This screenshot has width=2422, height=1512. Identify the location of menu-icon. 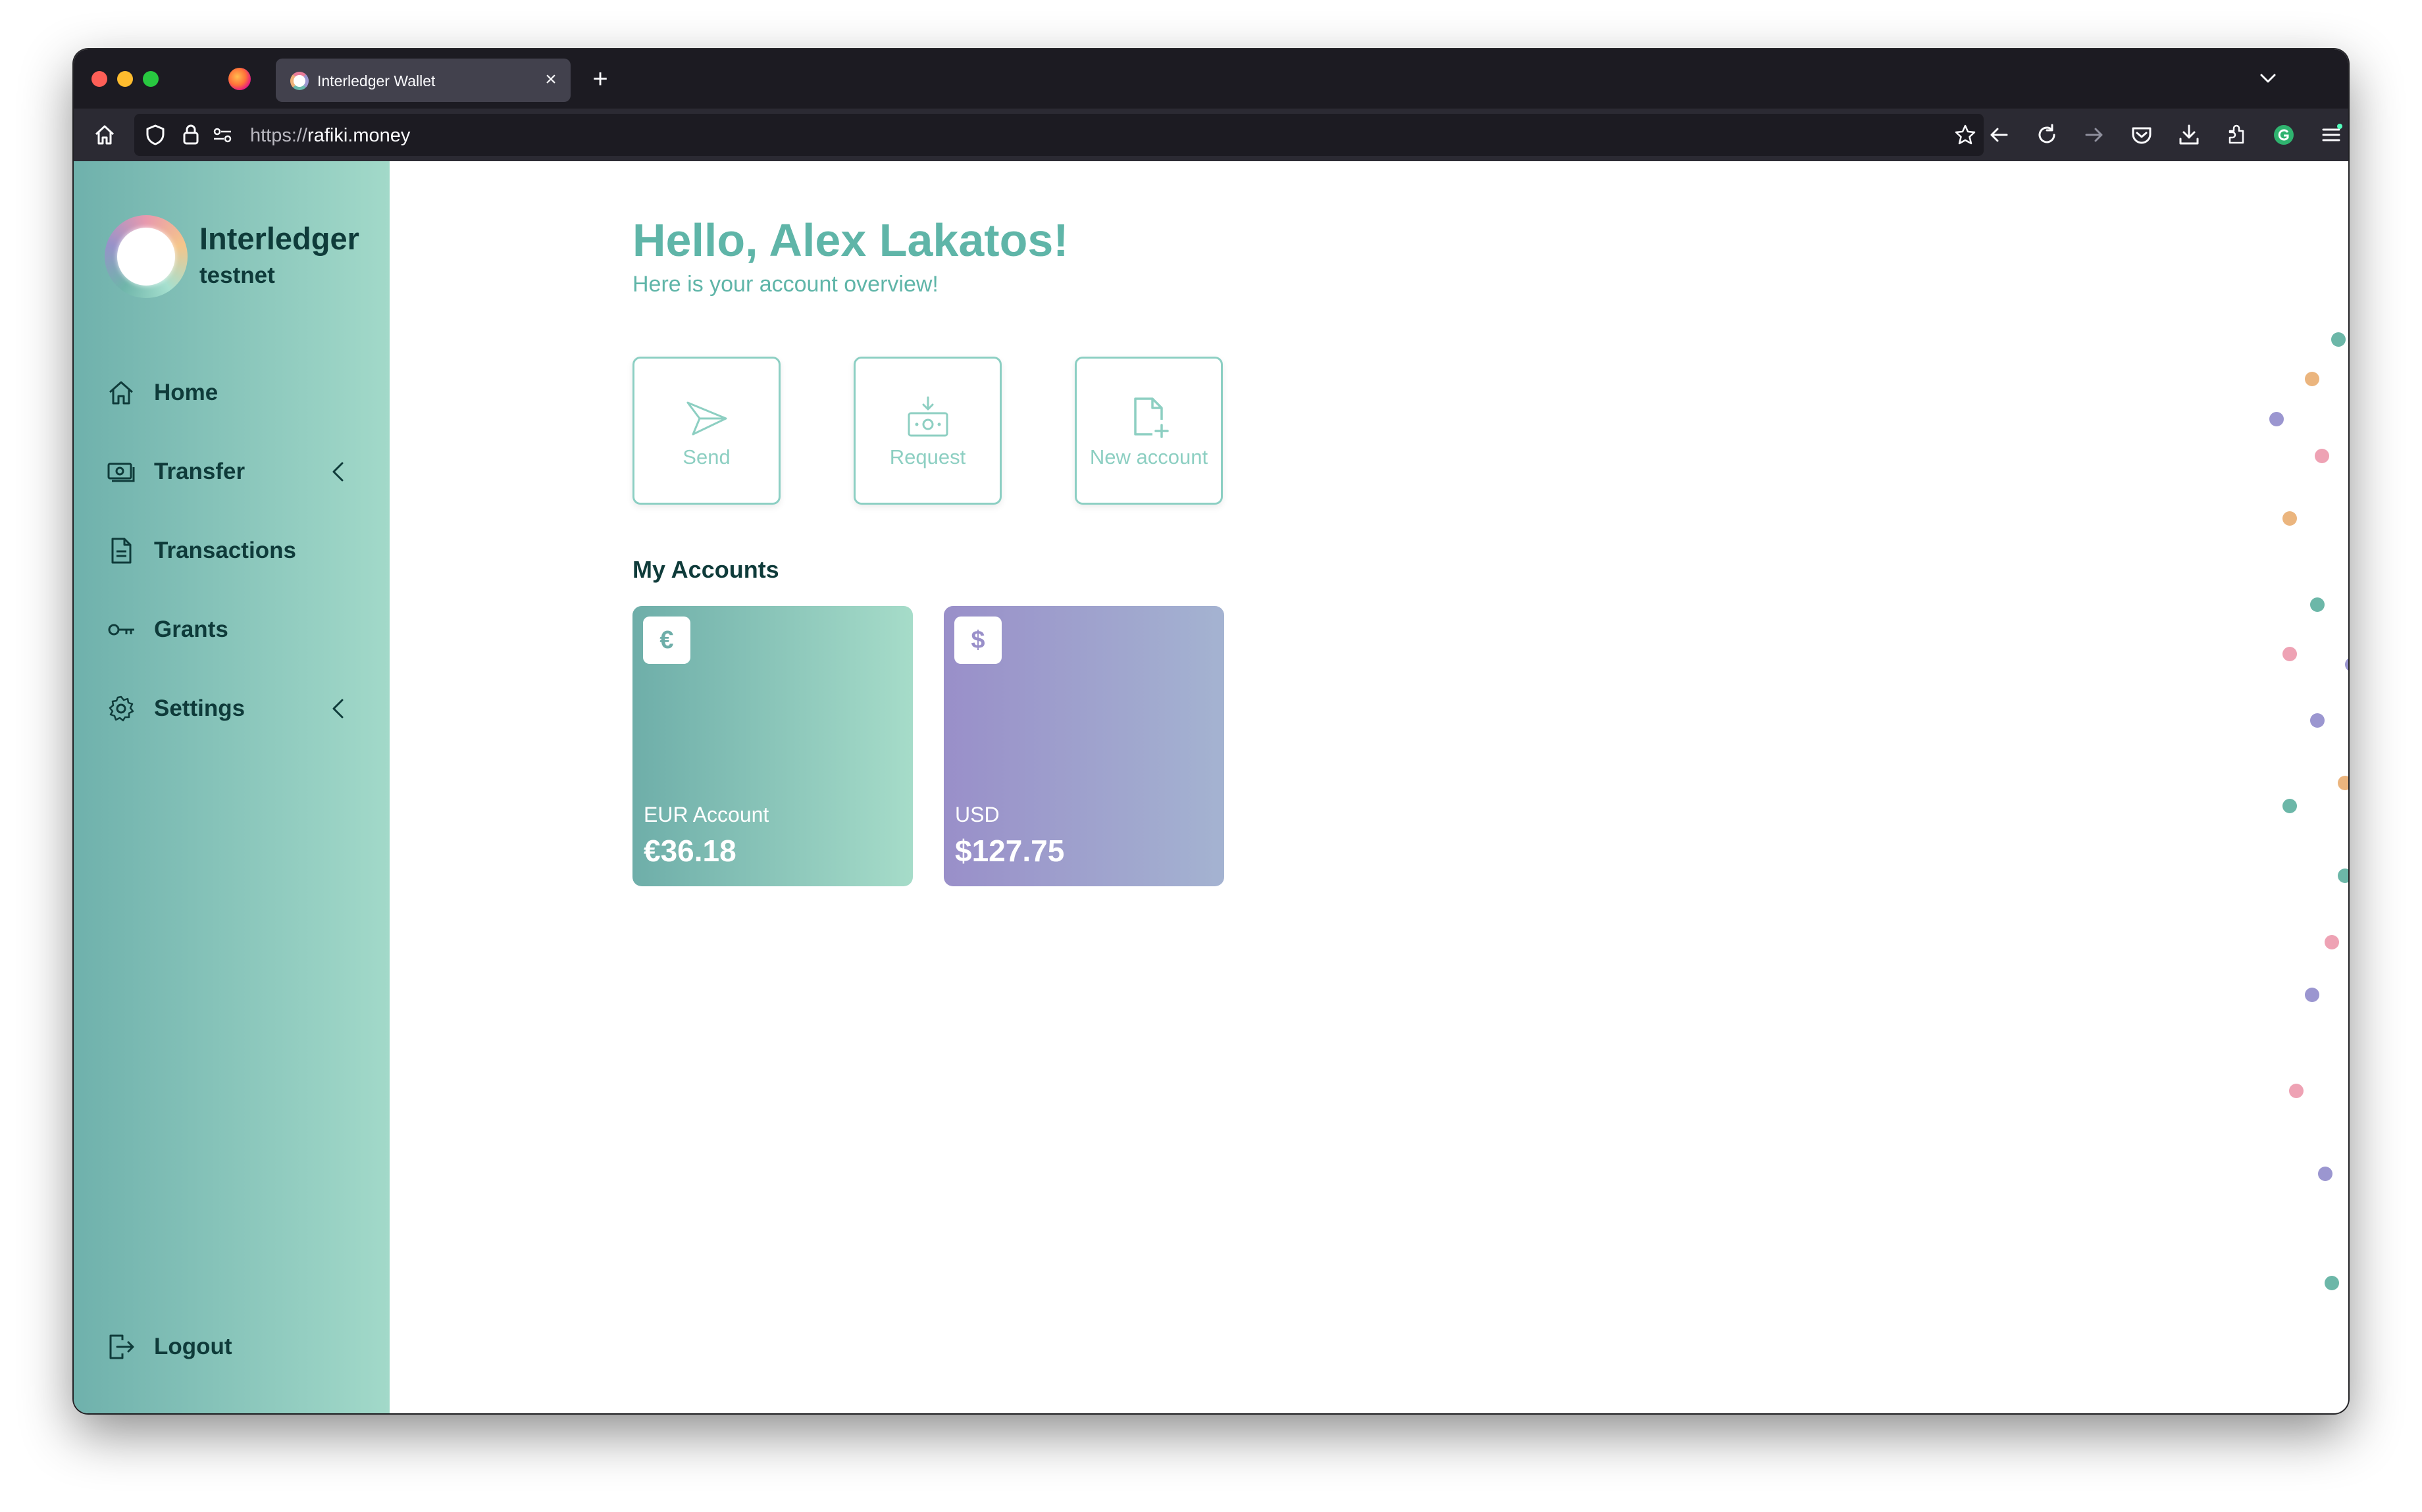
(2331, 134).